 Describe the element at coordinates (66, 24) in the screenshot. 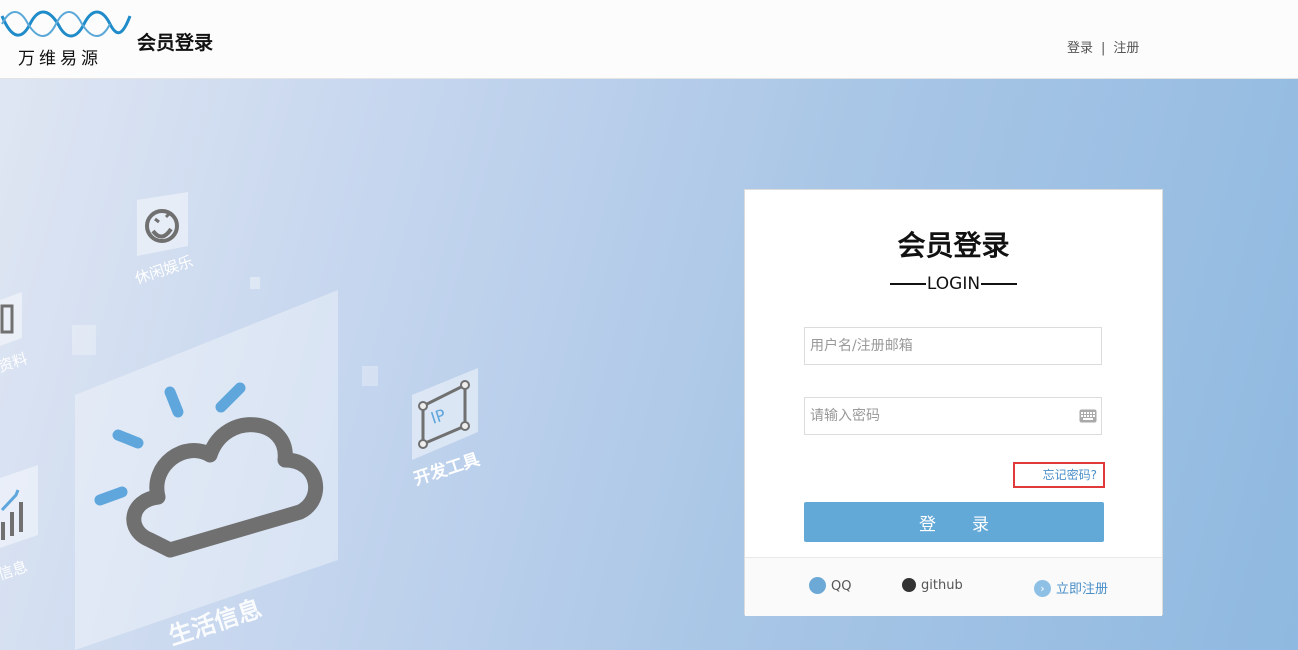

I see `logo-waves-icon` at that location.